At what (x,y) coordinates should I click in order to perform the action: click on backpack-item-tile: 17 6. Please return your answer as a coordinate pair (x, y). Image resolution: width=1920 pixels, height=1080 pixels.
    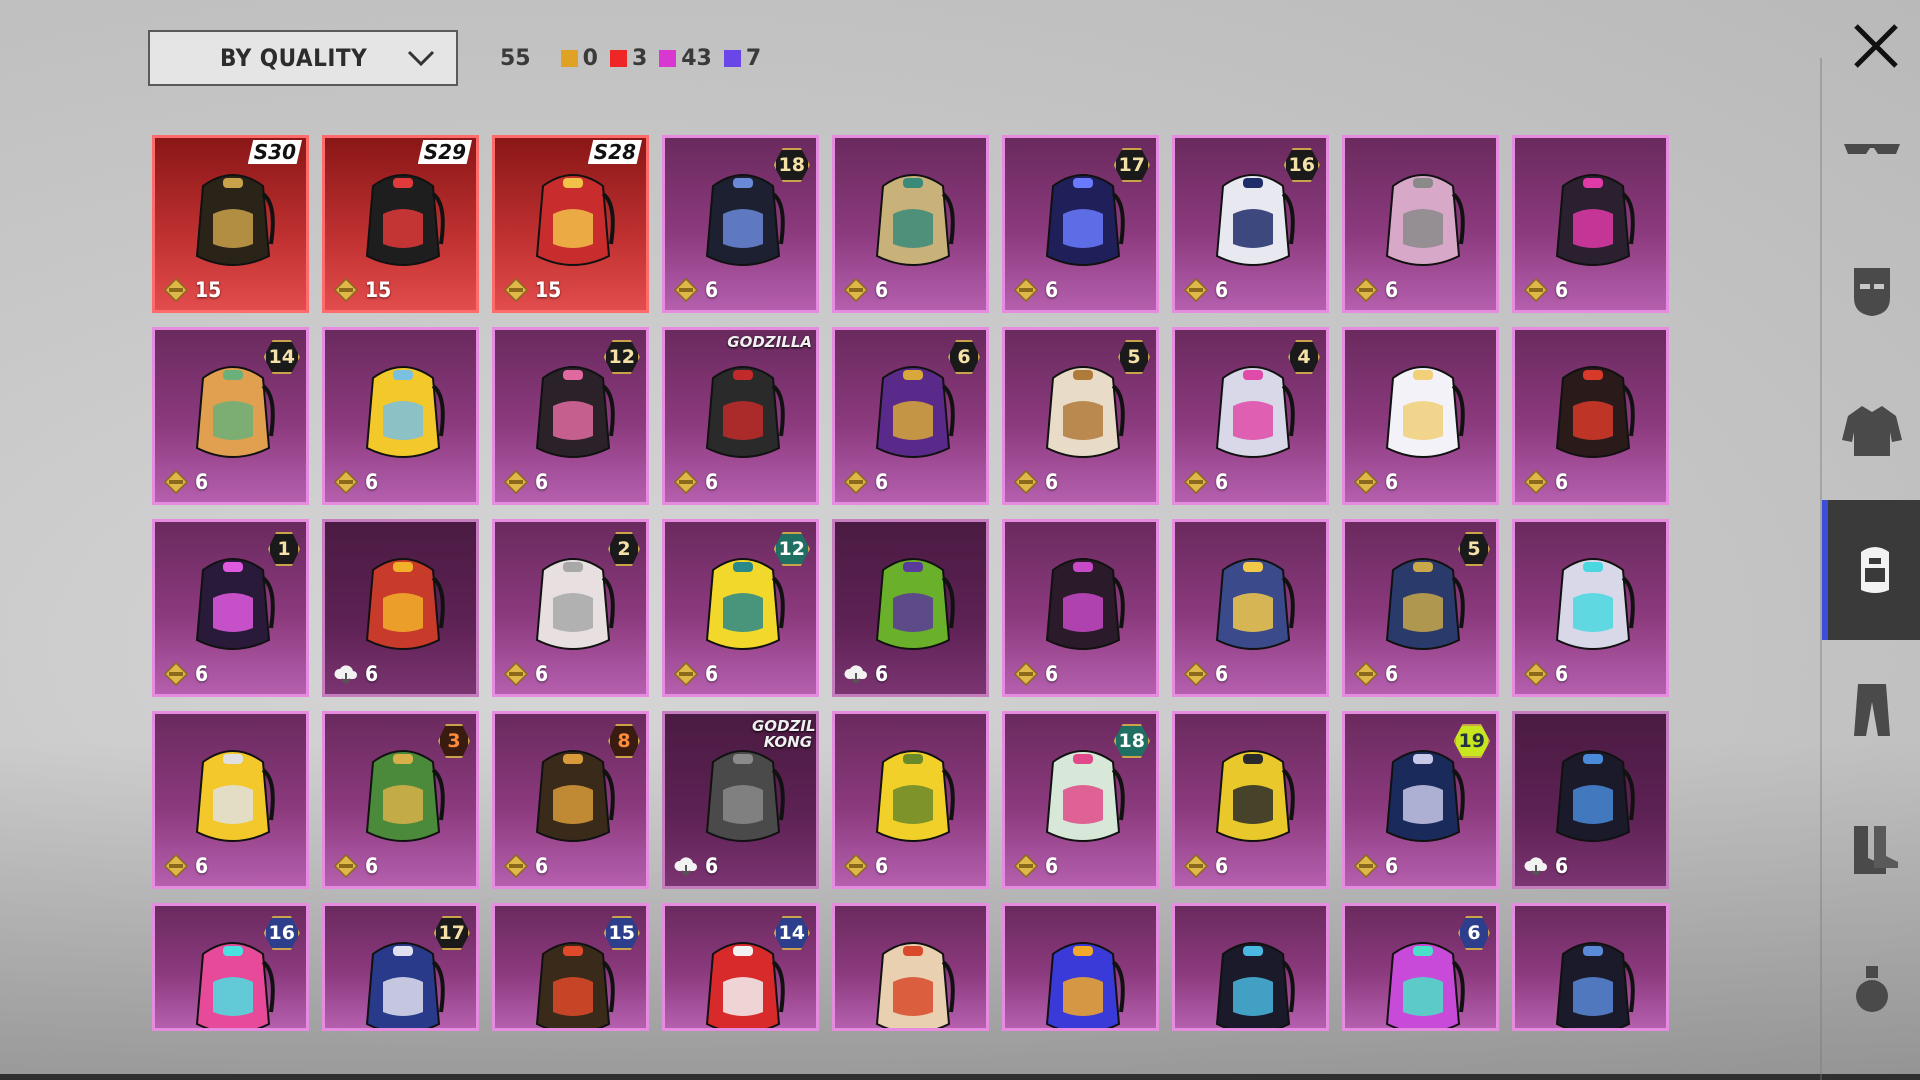
    Looking at the image, I should click on (1080, 224).